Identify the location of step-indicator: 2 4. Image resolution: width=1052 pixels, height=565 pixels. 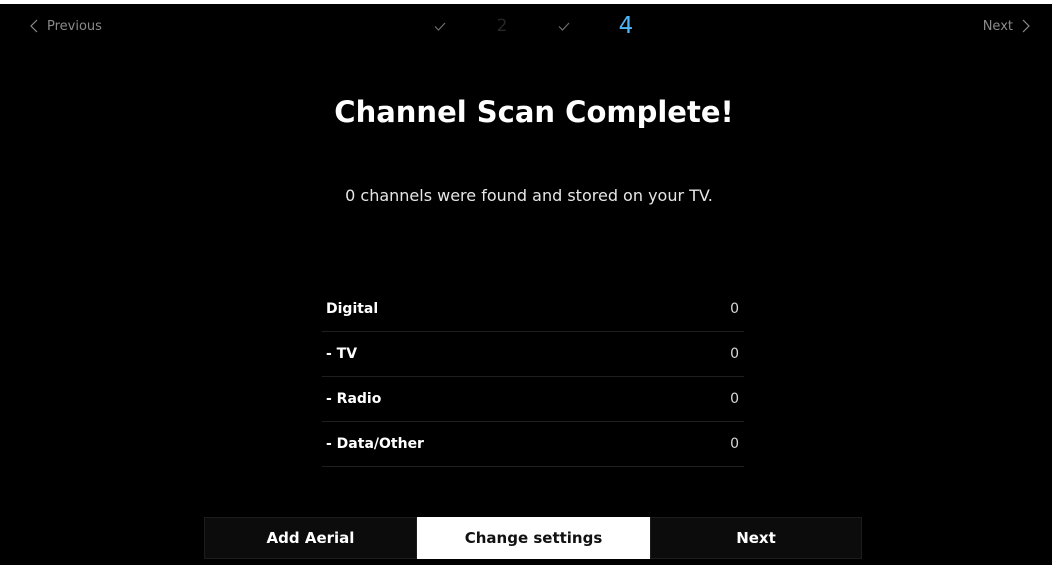
(526, 26).